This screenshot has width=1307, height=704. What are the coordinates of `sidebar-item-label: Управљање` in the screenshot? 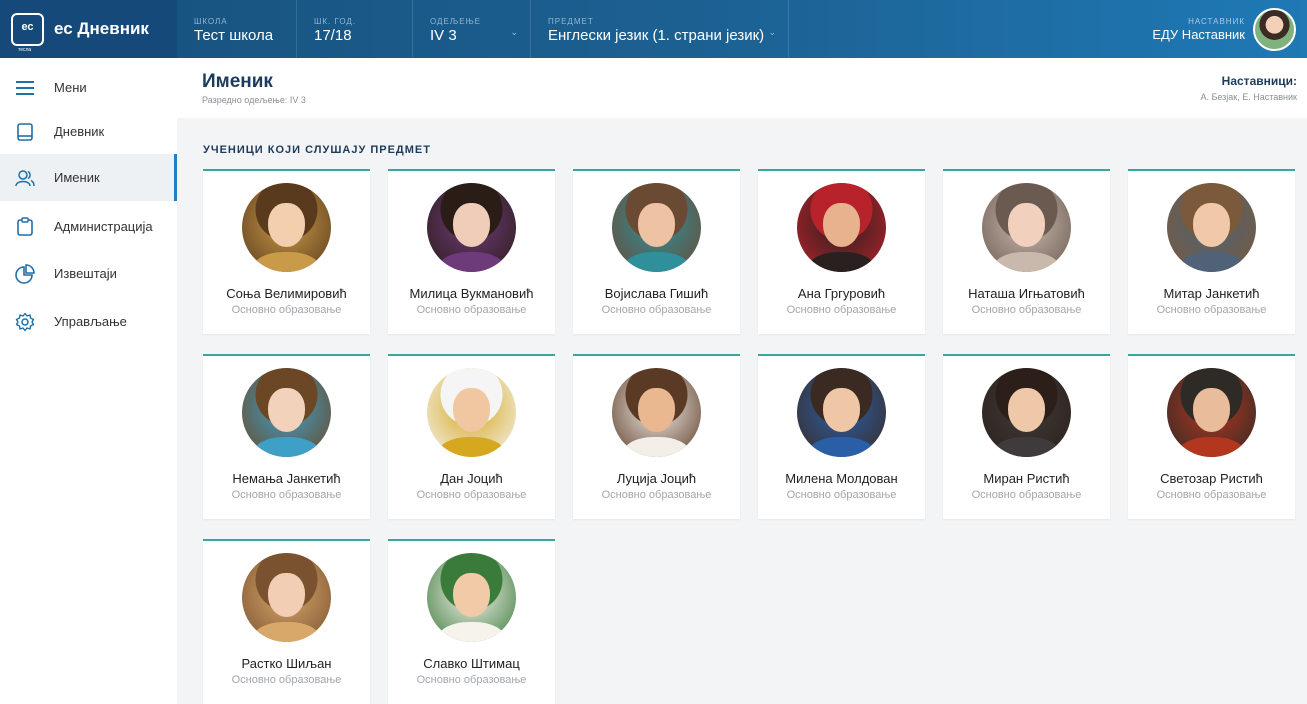 It's located at (90, 321).